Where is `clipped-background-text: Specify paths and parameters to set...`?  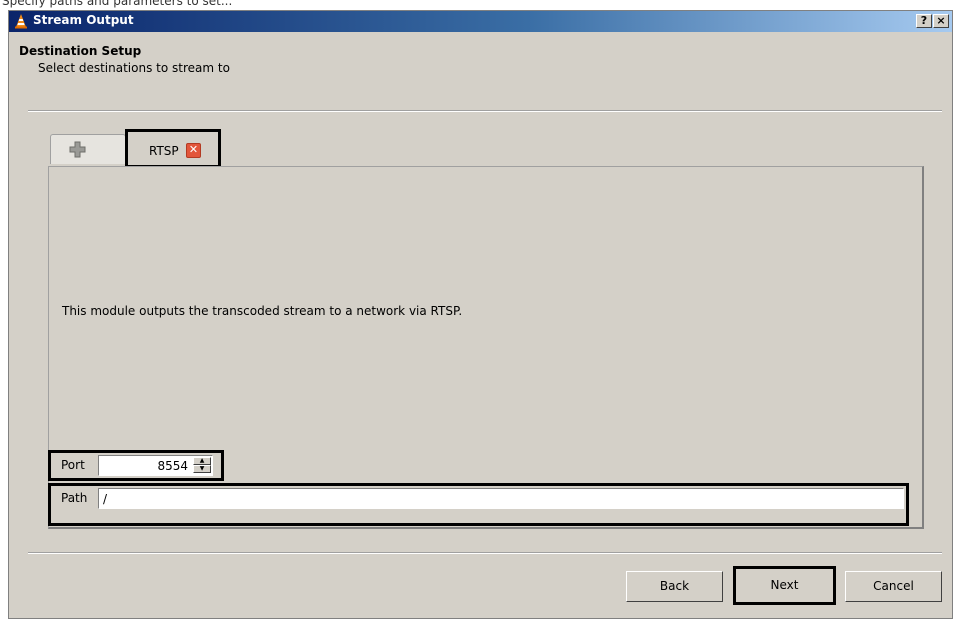
clipped-background-text: Specify paths and parameters to set... is located at coordinates (117, 4).